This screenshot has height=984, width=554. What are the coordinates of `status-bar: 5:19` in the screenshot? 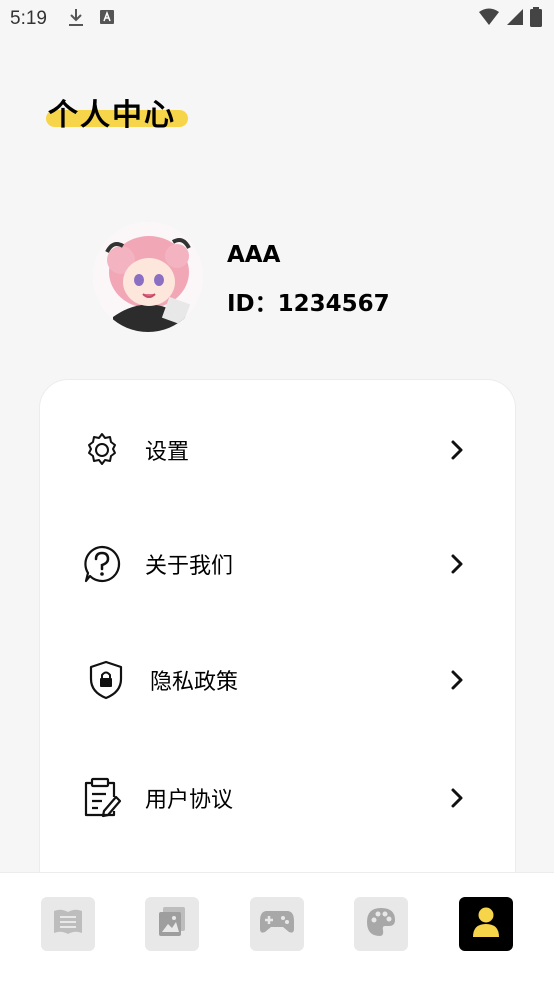 It's located at (277, 19).